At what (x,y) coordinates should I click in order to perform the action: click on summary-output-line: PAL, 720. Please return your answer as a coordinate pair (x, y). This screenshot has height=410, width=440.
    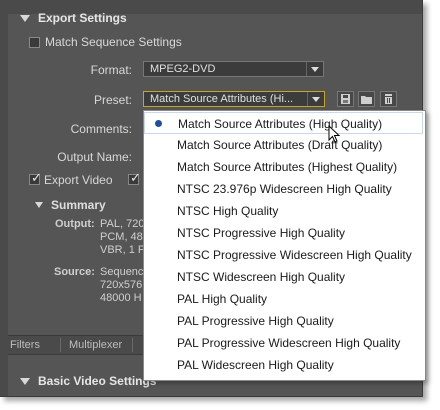
    Looking at the image, I should click on (122, 224).